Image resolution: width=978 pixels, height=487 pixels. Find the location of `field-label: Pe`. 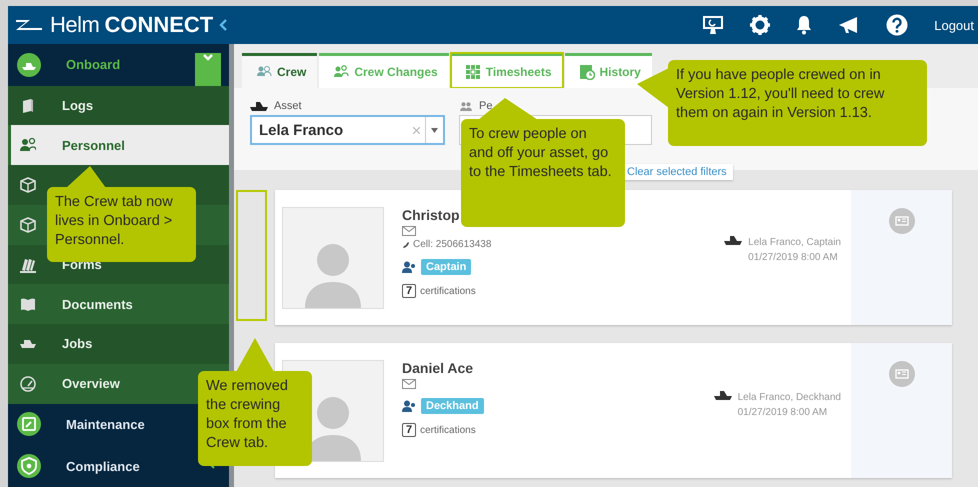

field-label: Pe is located at coordinates (485, 106).